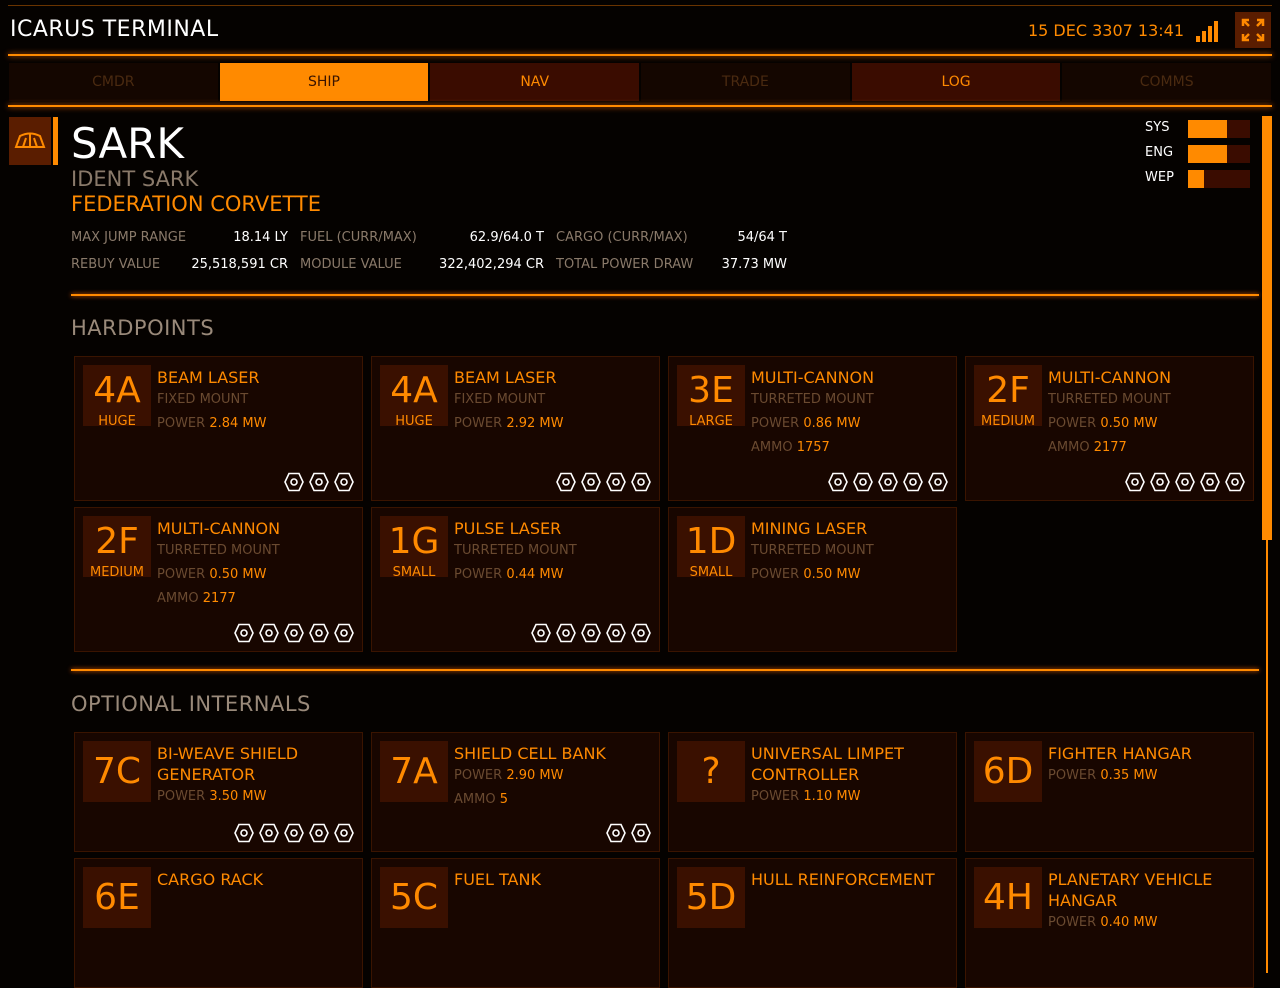 The image size is (1280, 988). Describe the element at coordinates (196, 204) in the screenshot. I see `ship-type: FEDERATION CORVETTE` at that location.